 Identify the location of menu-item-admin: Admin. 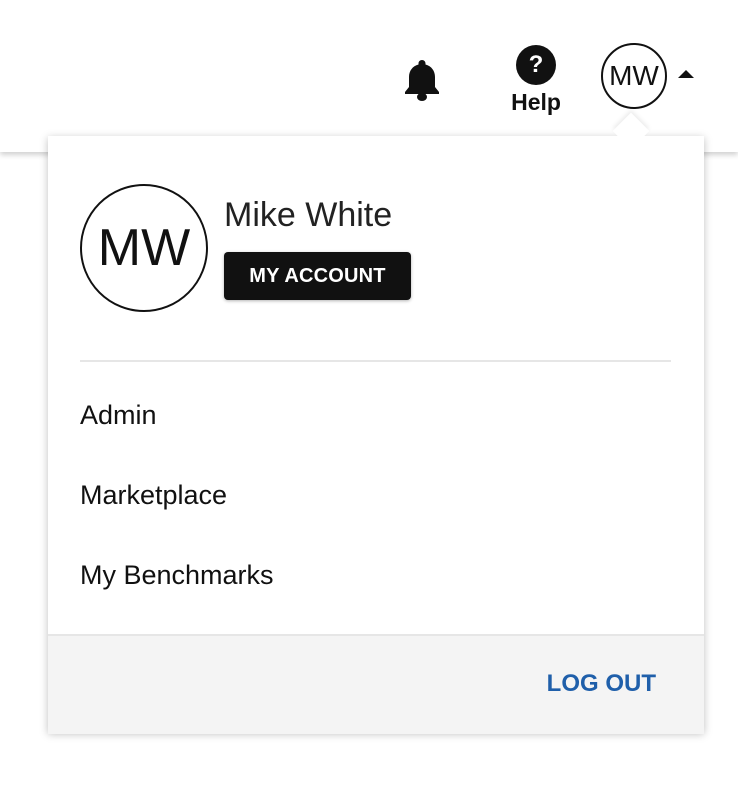
(118, 415).